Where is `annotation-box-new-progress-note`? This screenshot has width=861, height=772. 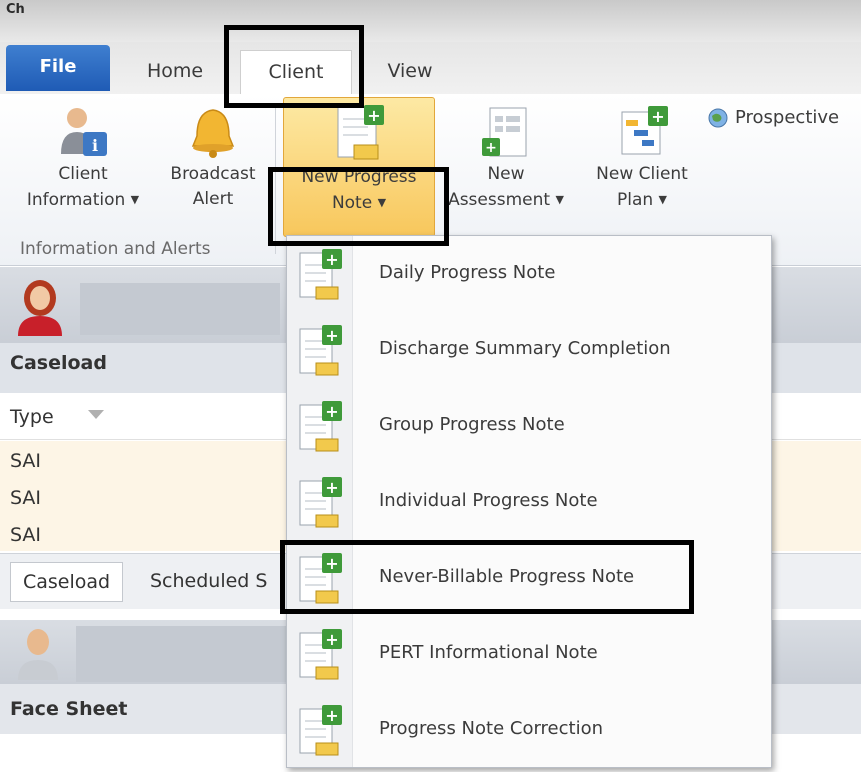 annotation-box-new-progress-note is located at coordinates (358, 206).